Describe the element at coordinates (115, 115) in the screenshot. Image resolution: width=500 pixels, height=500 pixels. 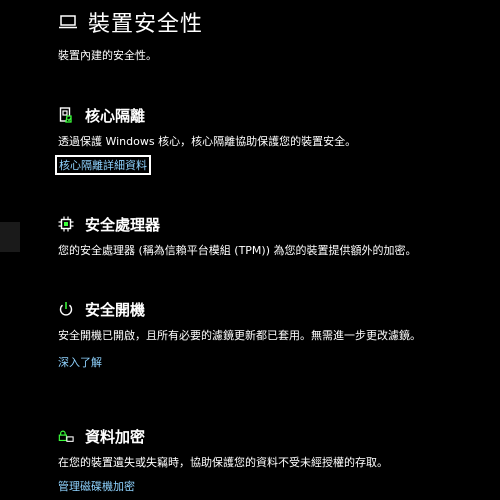
I see `section-title: 核心隔離` at that location.